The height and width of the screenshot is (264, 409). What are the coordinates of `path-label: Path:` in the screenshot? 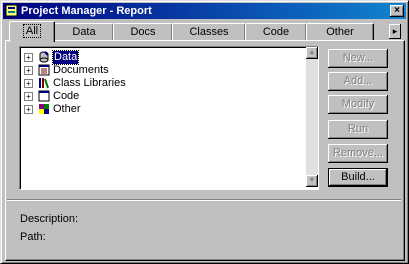 It's located at (33, 237).